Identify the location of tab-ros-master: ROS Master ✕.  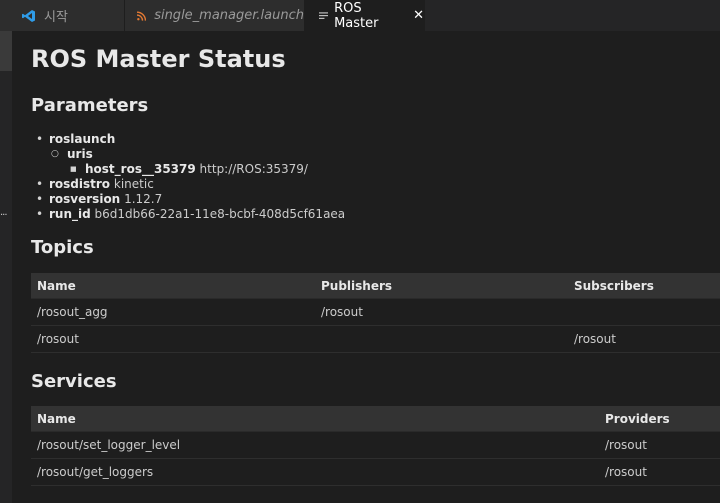
(365, 15).